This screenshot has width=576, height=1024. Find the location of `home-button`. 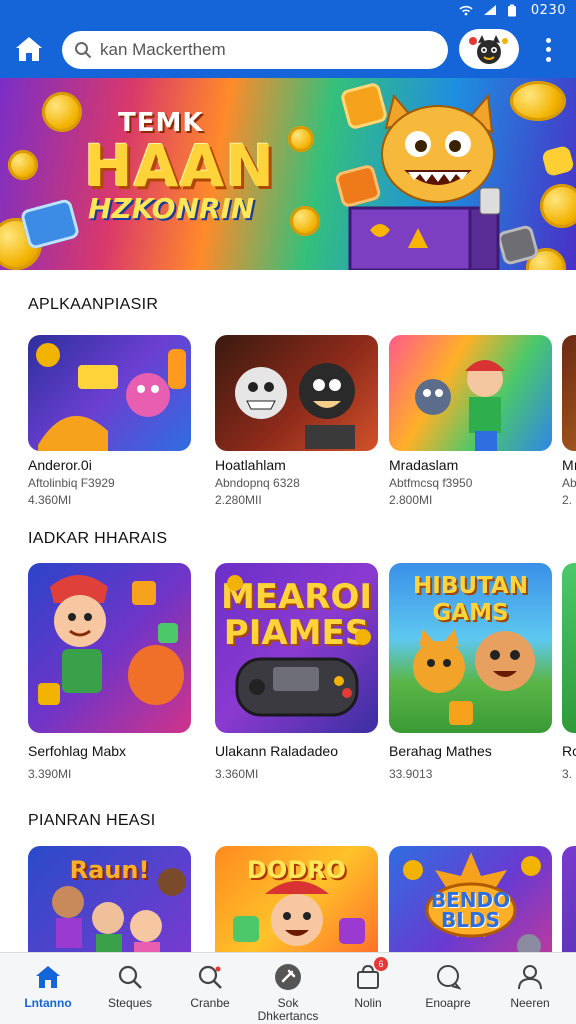

home-button is located at coordinates (29, 49).